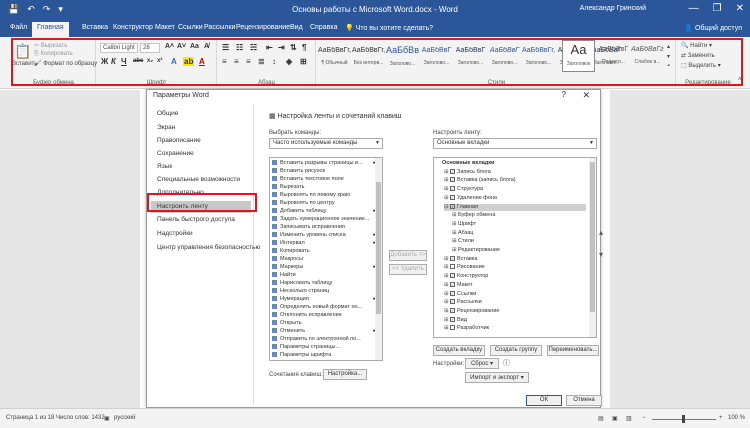 The height and width of the screenshot is (428, 750). What do you see at coordinates (519, 250) in the screenshot?
I see `ribbon-tree-item: ⊞Редактирование` at bounding box center [519, 250].